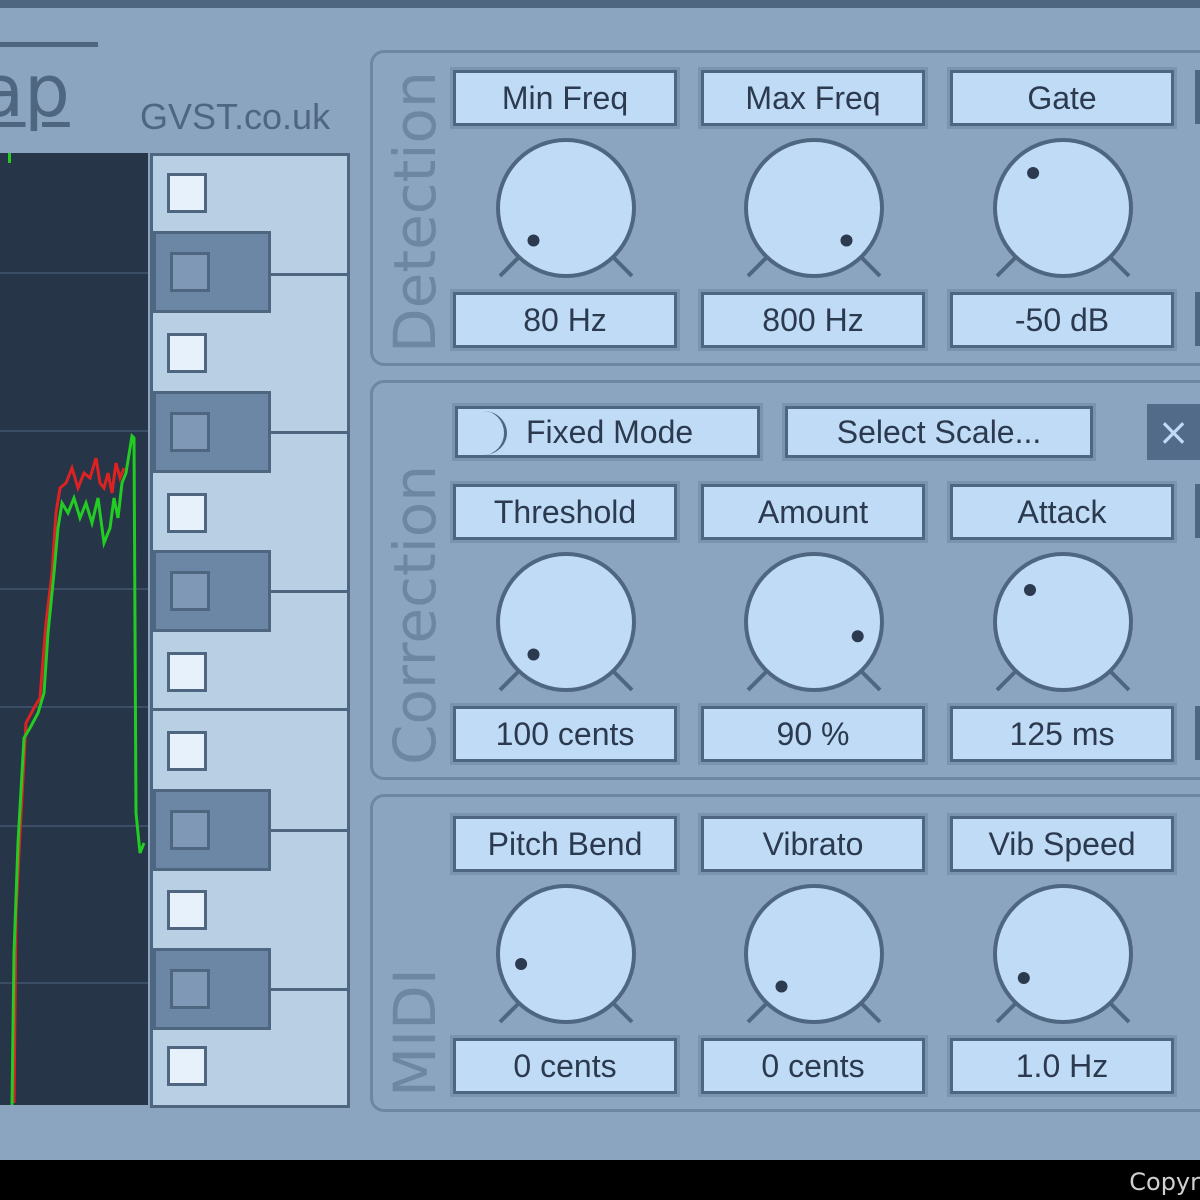  Describe the element at coordinates (235, 117) in the screenshot. I see `site-link: GVST.co.uk` at that location.